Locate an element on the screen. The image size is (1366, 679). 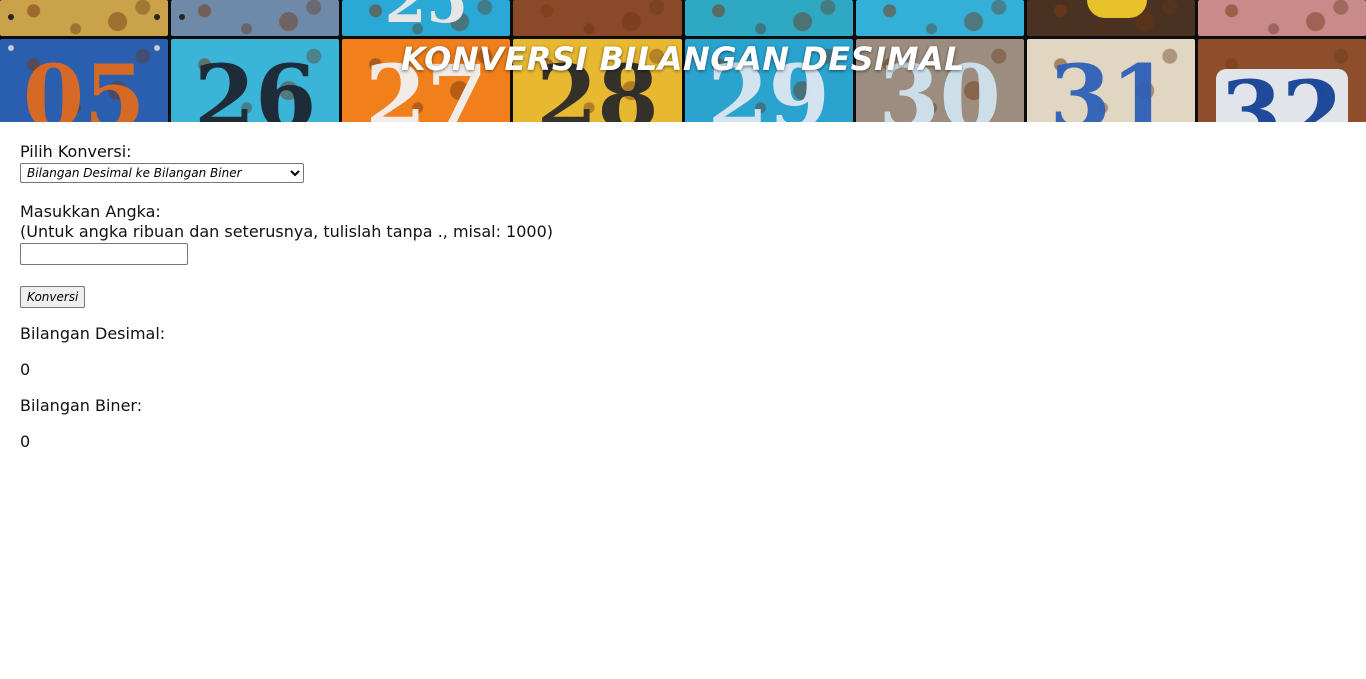
page-title: KONVERSI BILANGAN DESIMAL is located at coordinates (683, 59).